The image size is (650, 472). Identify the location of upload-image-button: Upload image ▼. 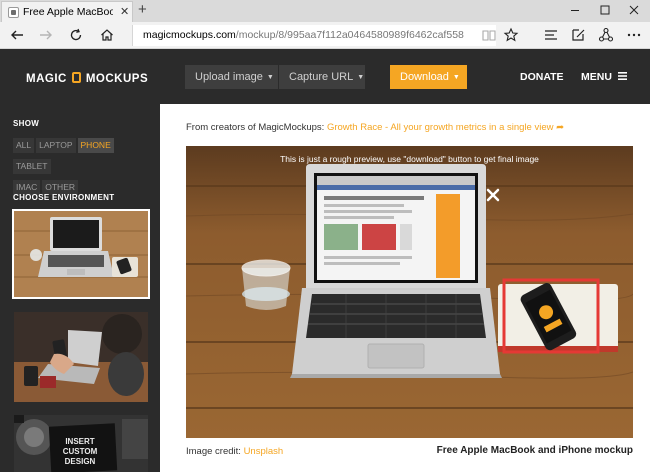
(231, 77).